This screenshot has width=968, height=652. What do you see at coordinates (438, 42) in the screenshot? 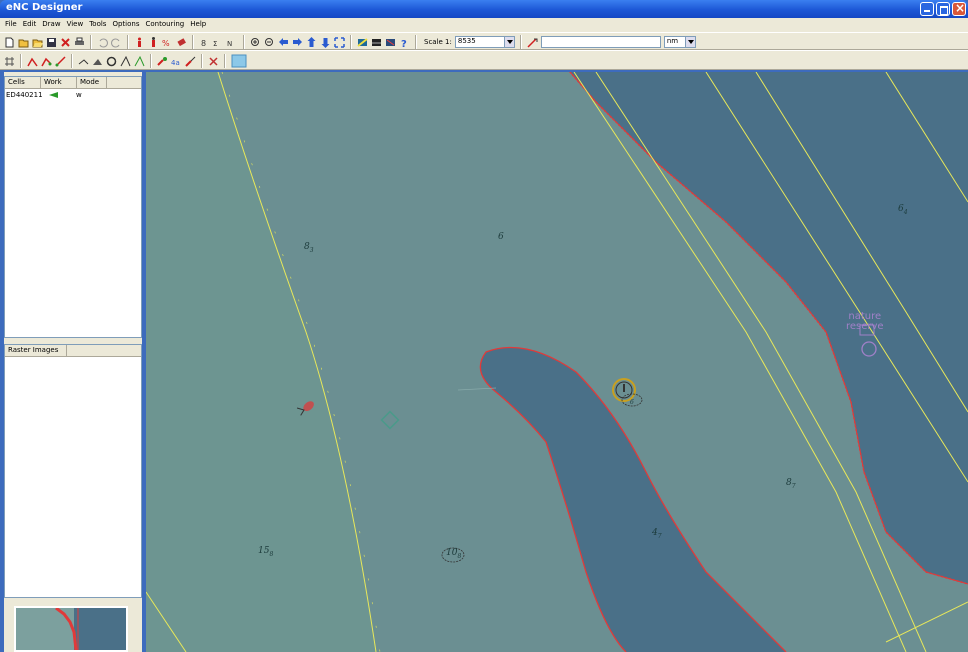
I see `scale-label: Scale 1:` at bounding box center [438, 42].